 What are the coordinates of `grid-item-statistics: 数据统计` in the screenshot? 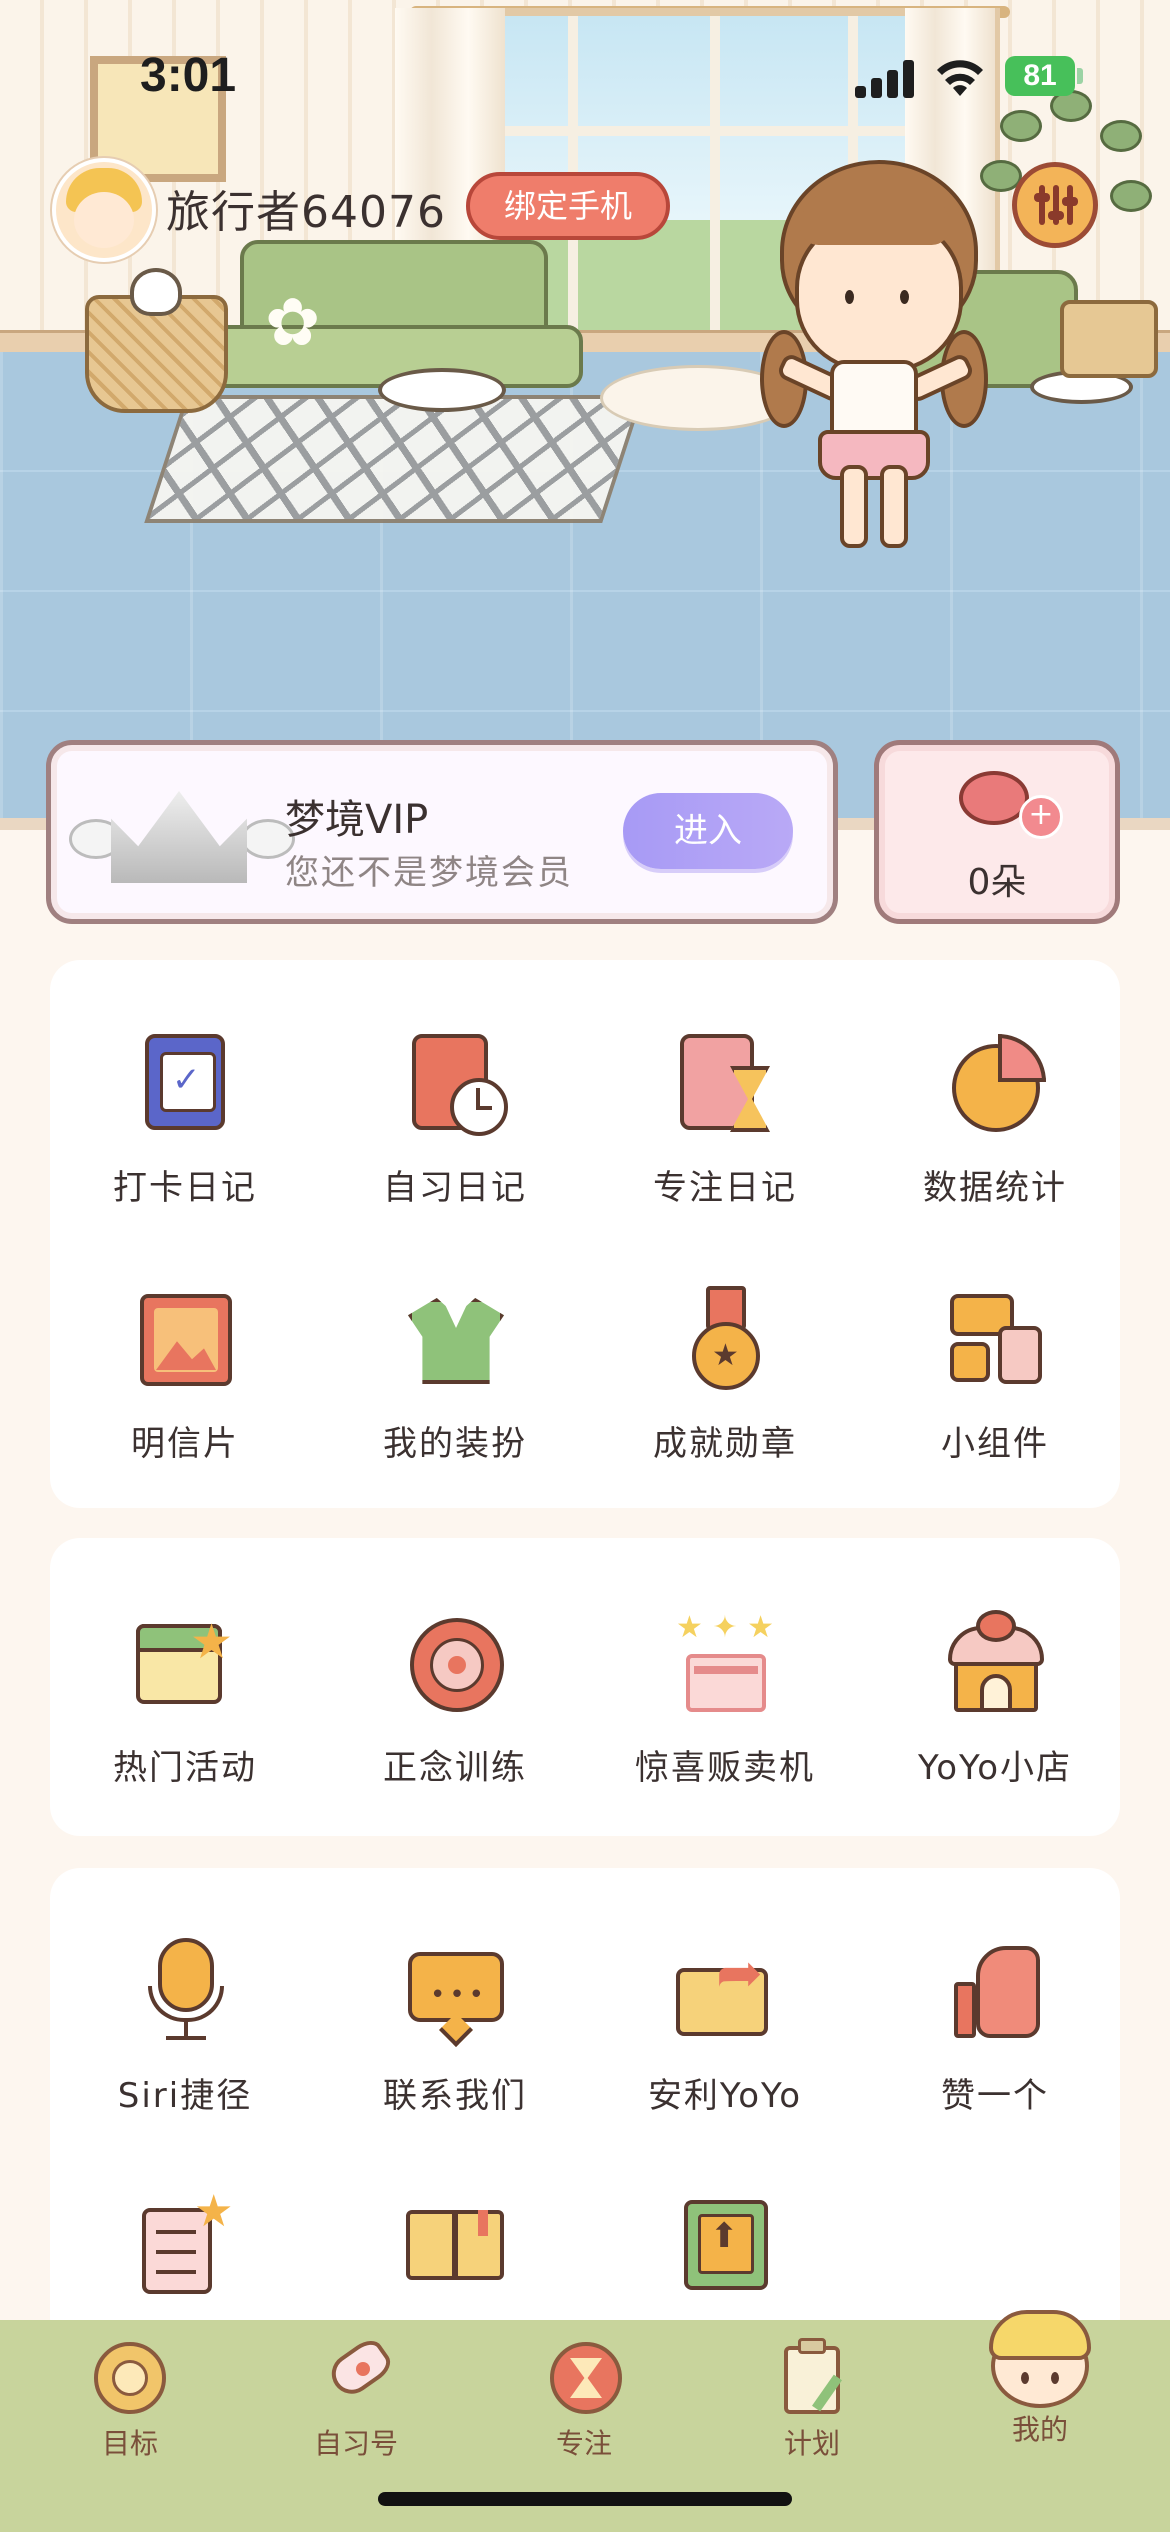 It's located at (995, 1119).